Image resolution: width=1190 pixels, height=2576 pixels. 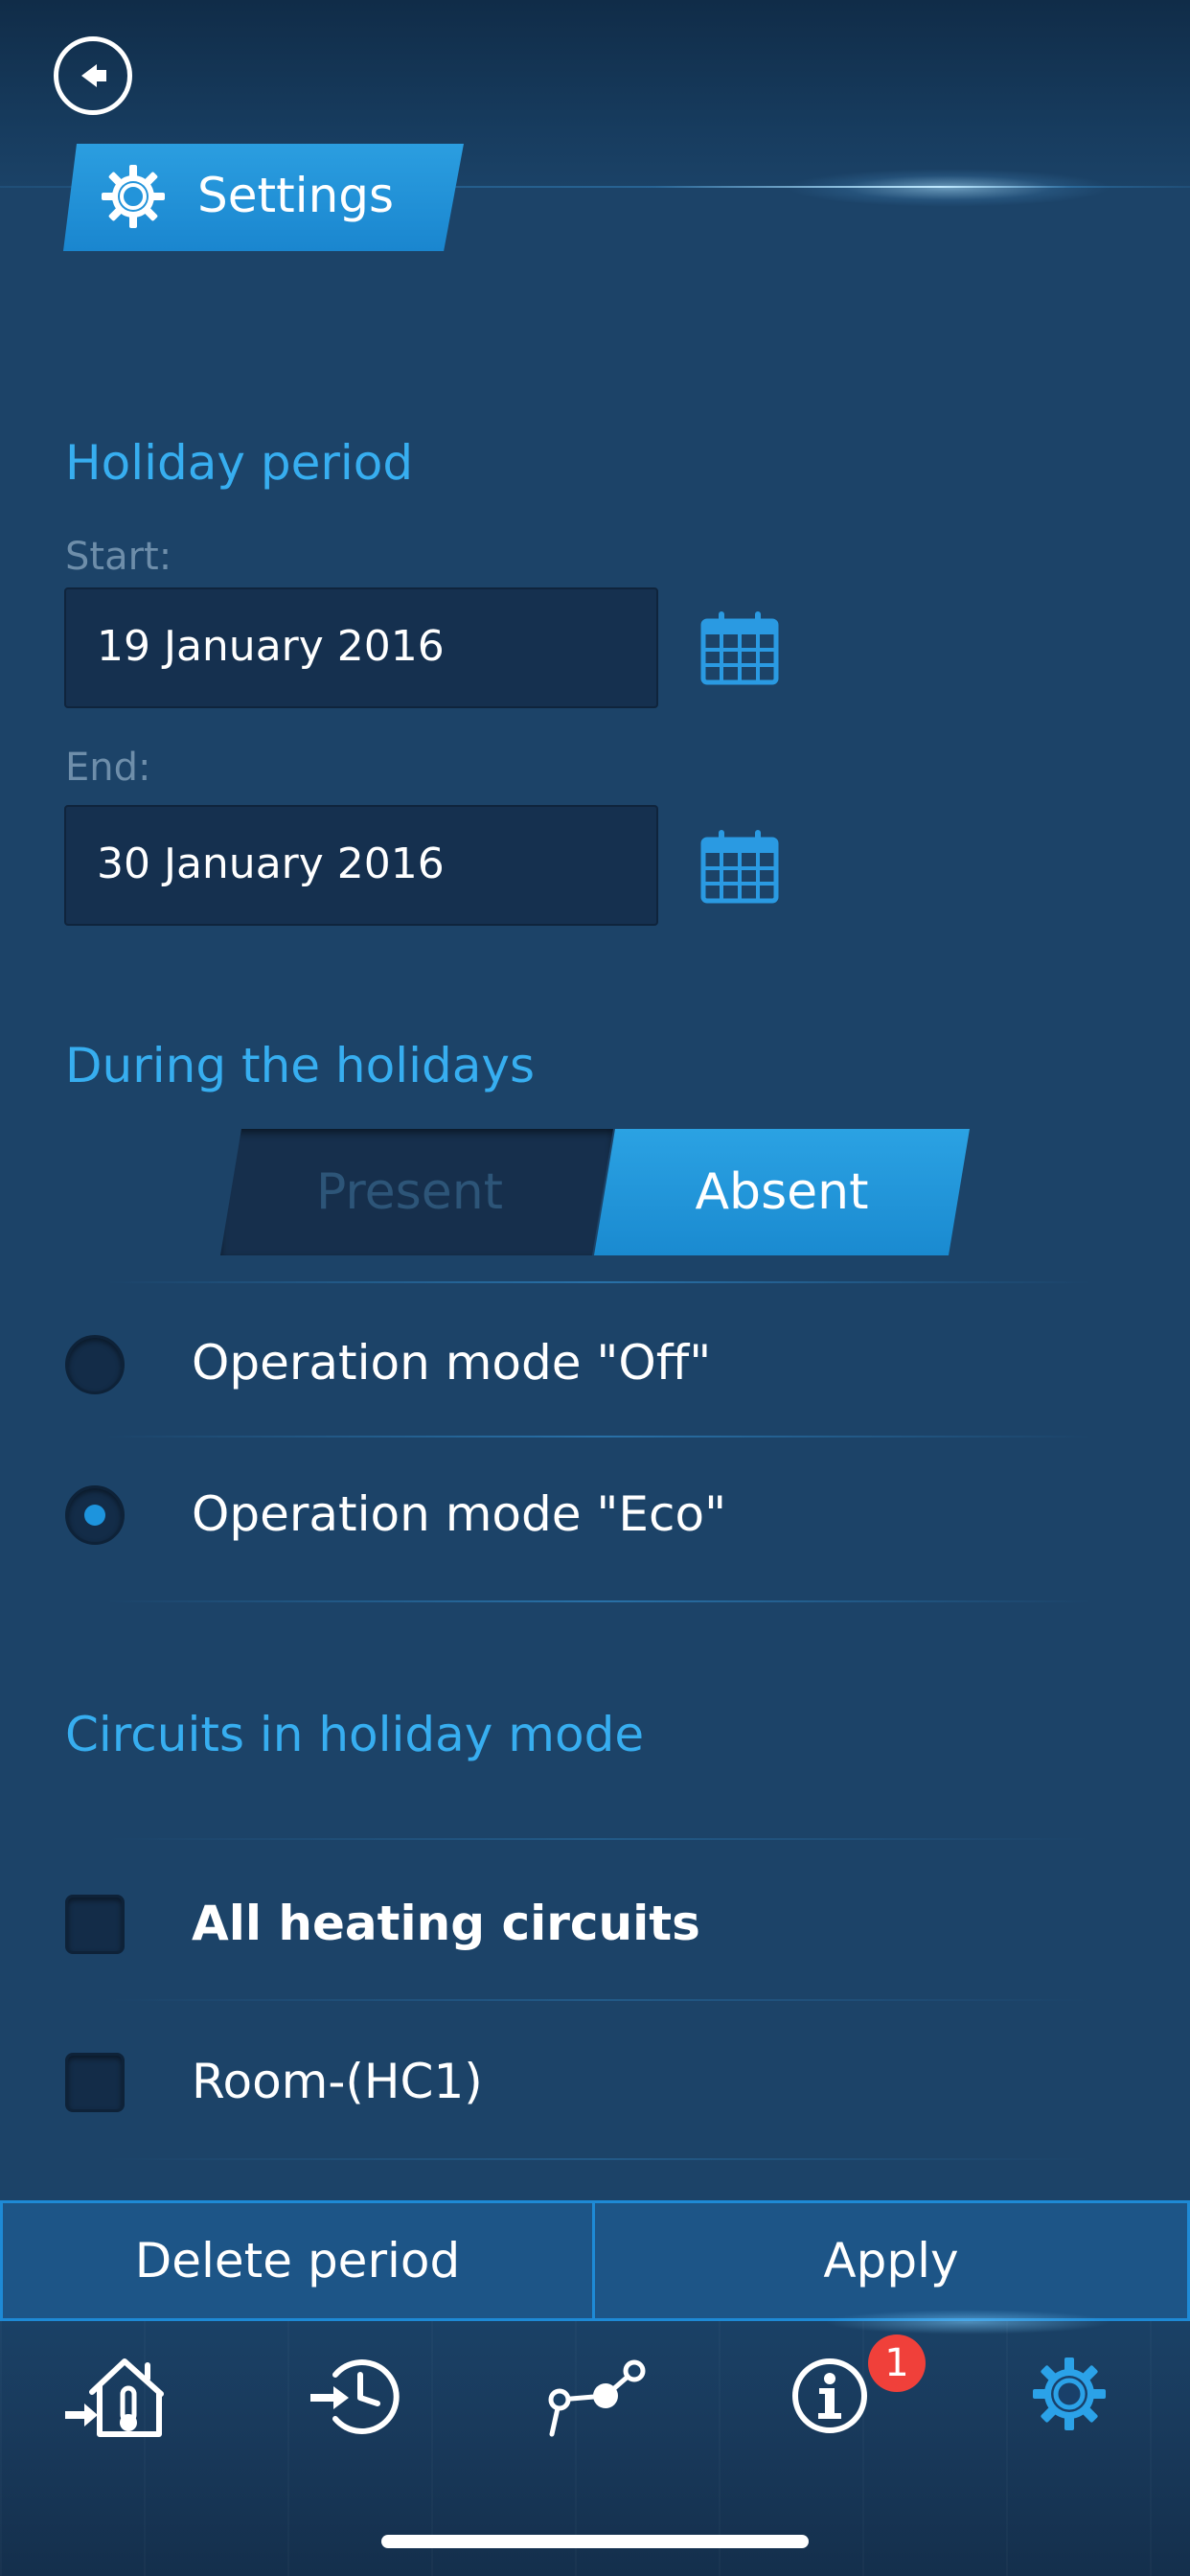 What do you see at coordinates (296, 195) in the screenshot?
I see `page-title: Settings` at bounding box center [296, 195].